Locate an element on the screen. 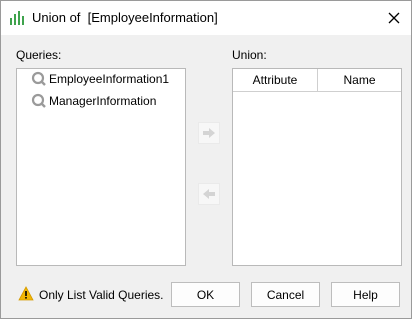 This screenshot has height=319, width=412. title-bar: Union of [EmployeeInformation] is located at coordinates (206, 18).